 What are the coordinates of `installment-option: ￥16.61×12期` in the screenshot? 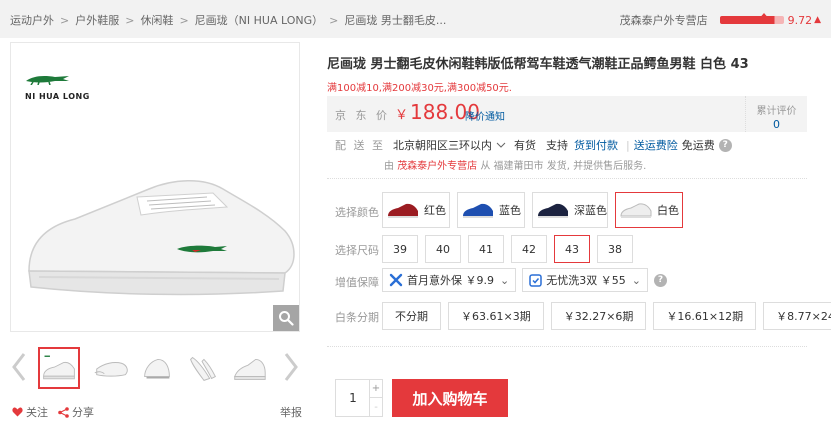 It's located at (705, 316).